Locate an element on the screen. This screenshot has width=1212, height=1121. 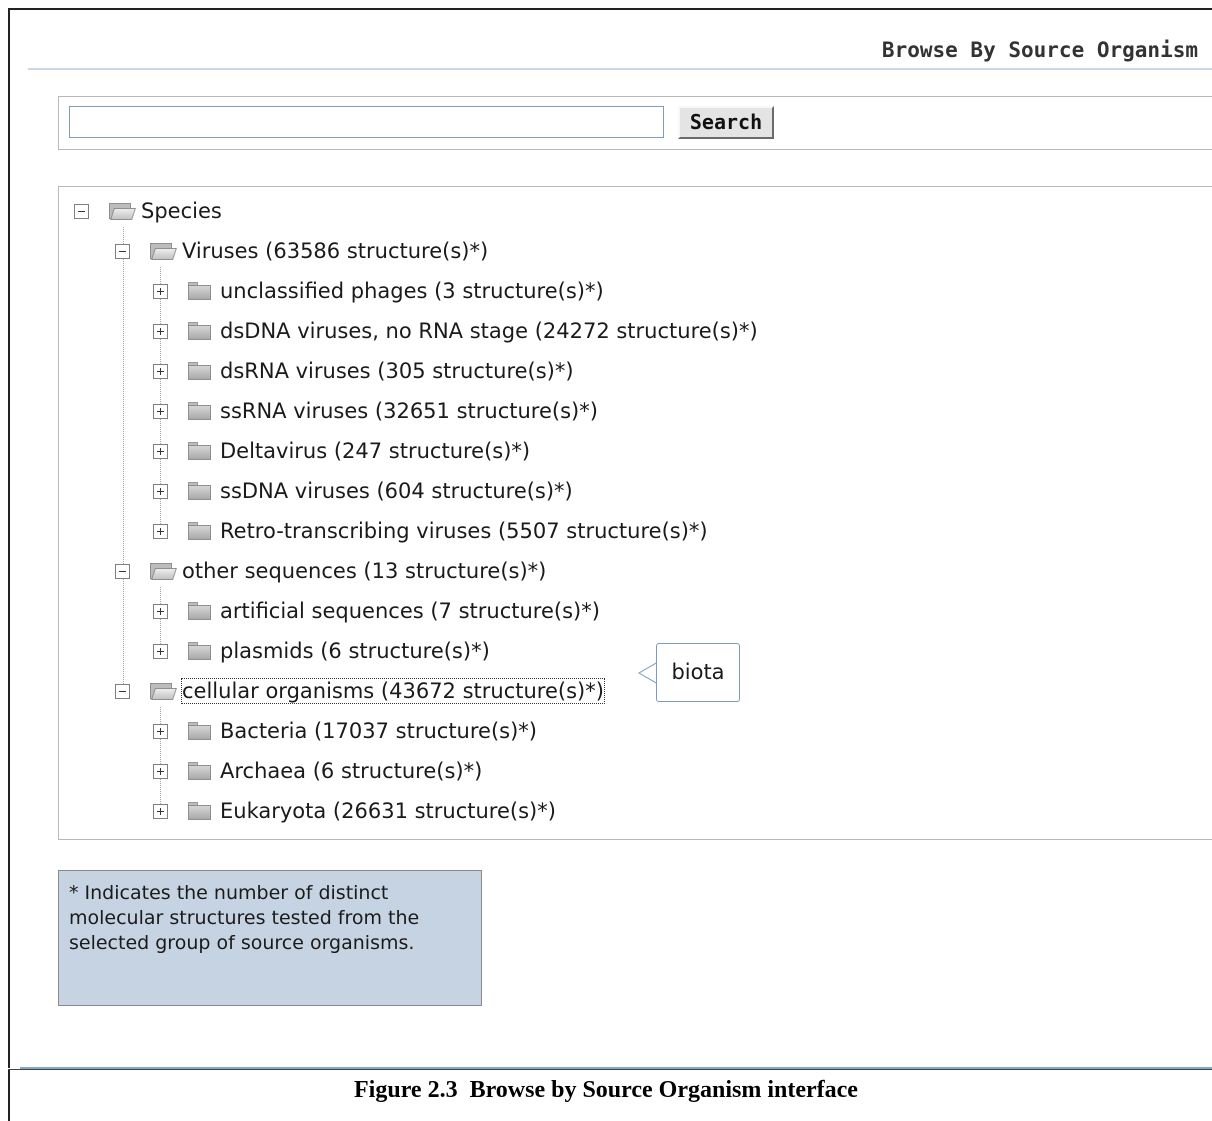
tree-node-bacteria: Bacteria (17037 structure(s)*) is located at coordinates (345, 731).